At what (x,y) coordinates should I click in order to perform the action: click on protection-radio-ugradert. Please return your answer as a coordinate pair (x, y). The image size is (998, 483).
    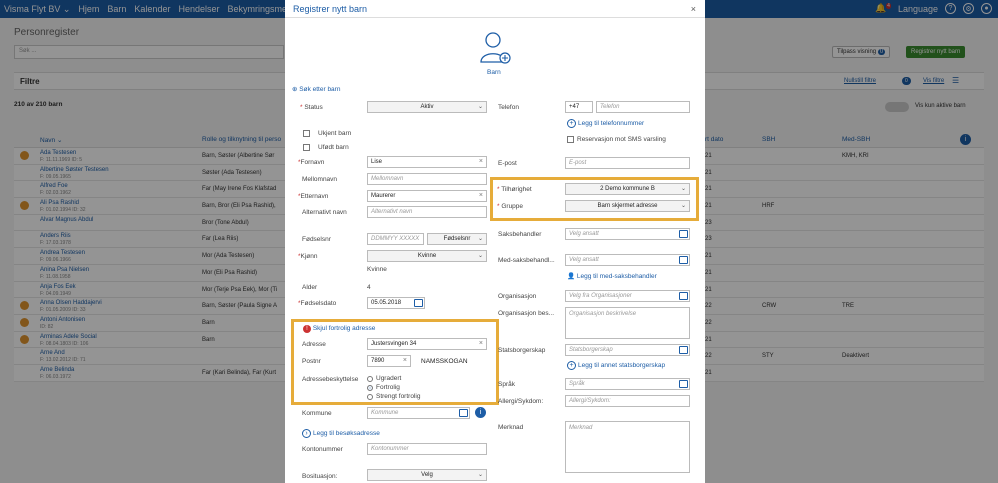
    Looking at the image, I should click on (370, 379).